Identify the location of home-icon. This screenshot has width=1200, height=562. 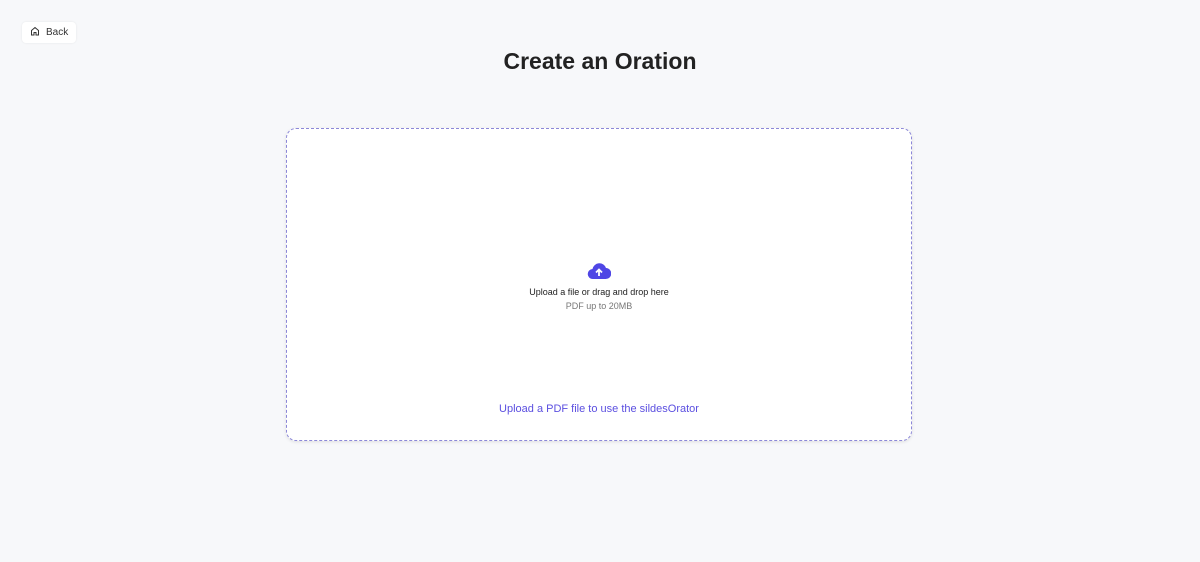
(35, 32).